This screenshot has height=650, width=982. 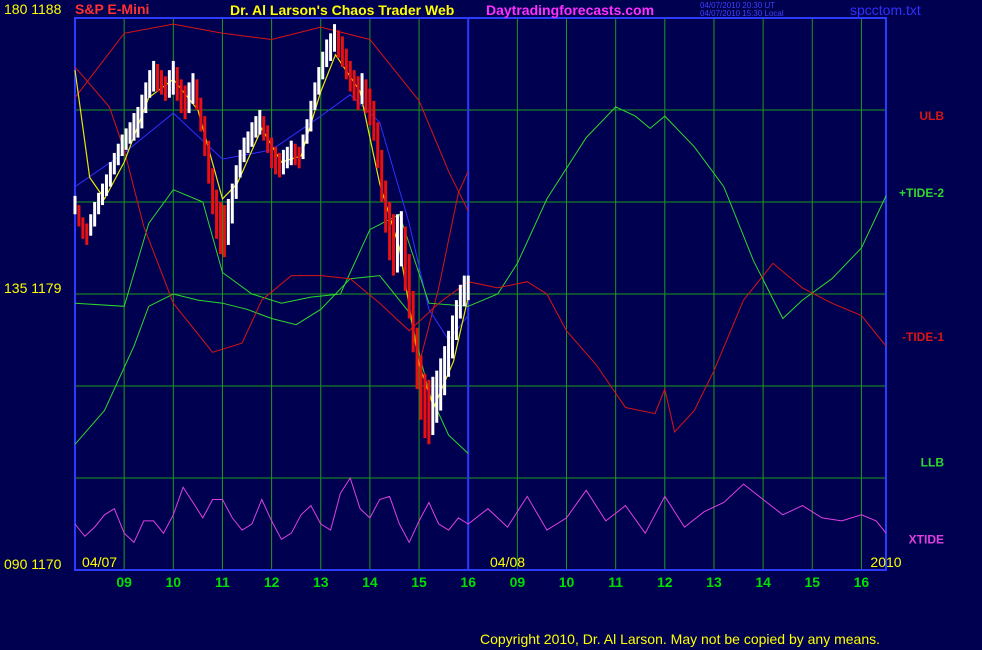 I want to click on series-label: XTIDE, so click(x=926, y=539).